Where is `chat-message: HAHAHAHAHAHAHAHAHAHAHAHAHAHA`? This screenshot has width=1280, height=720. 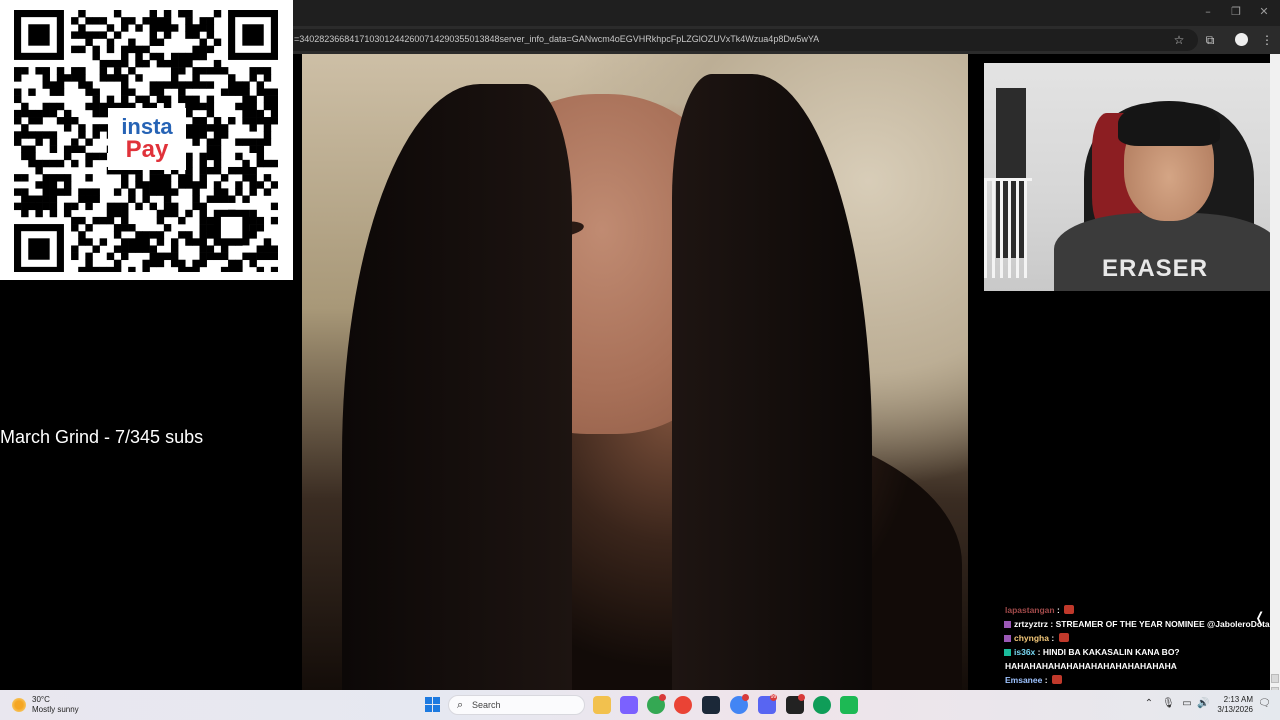
chat-message: HAHAHAHAHAHAHAHAHAHAHAHAHAHA is located at coordinates (1130, 666).